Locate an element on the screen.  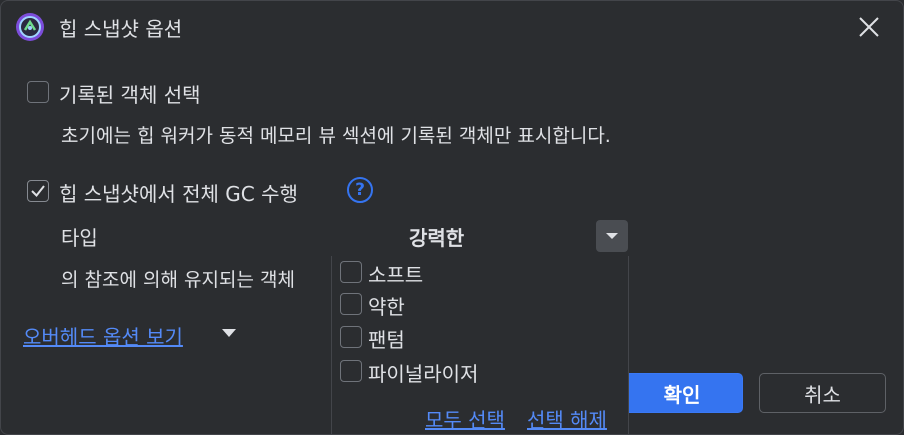
select-all-link: 모두 선택 is located at coordinates (465, 418).